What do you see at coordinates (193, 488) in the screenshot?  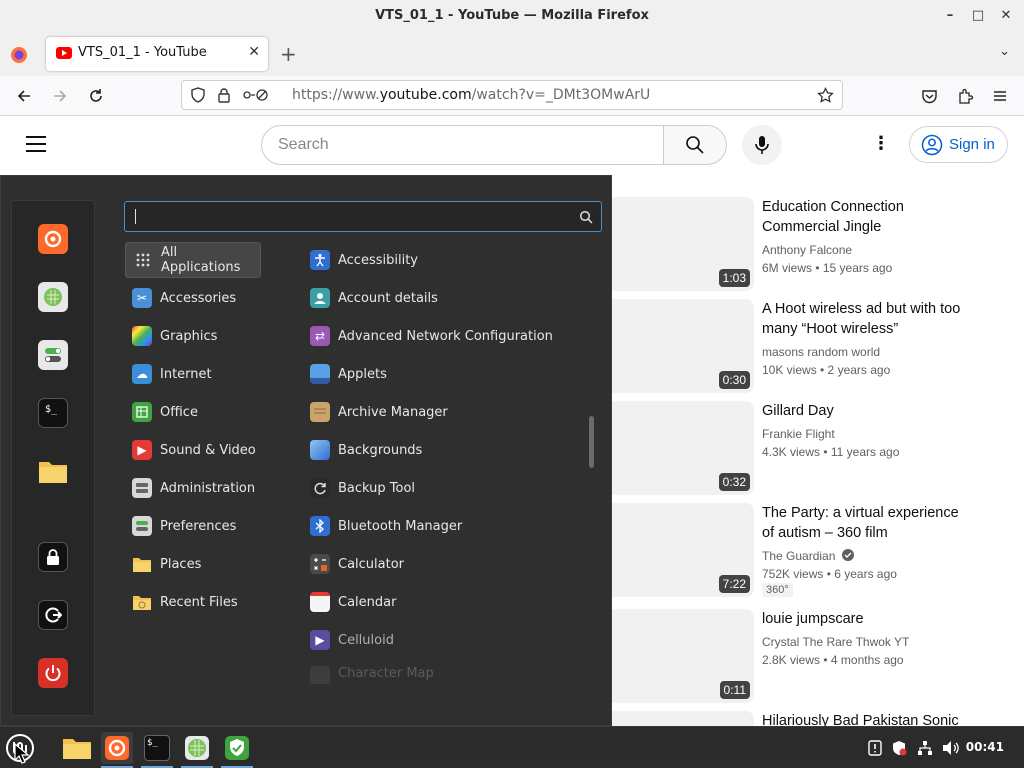 I see `category-administration: Administration` at bounding box center [193, 488].